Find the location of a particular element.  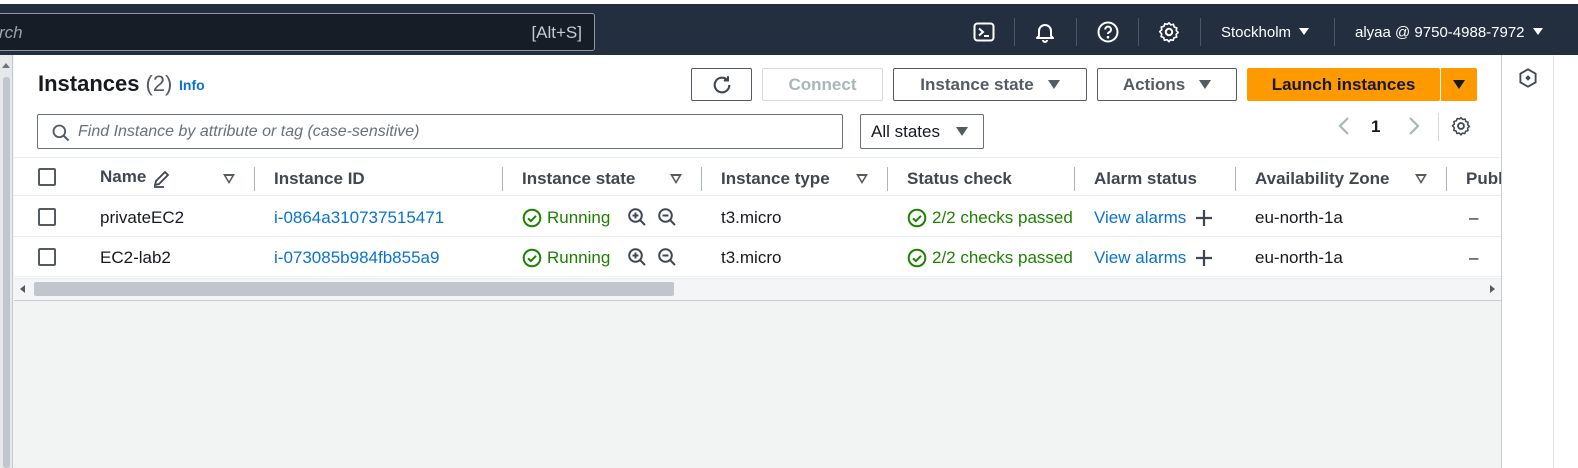

edit-pencil-icon is located at coordinates (162, 178).